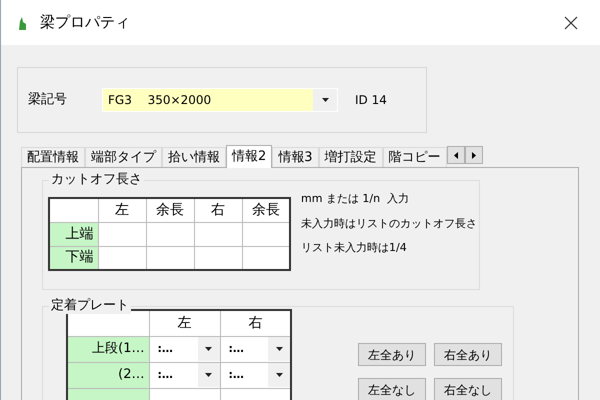 Image resolution: width=600 pixels, height=400 pixels. Describe the element at coordinates (355, 199) in the screenshot. I see `note-text: mm または 1/n 入力` at that location.